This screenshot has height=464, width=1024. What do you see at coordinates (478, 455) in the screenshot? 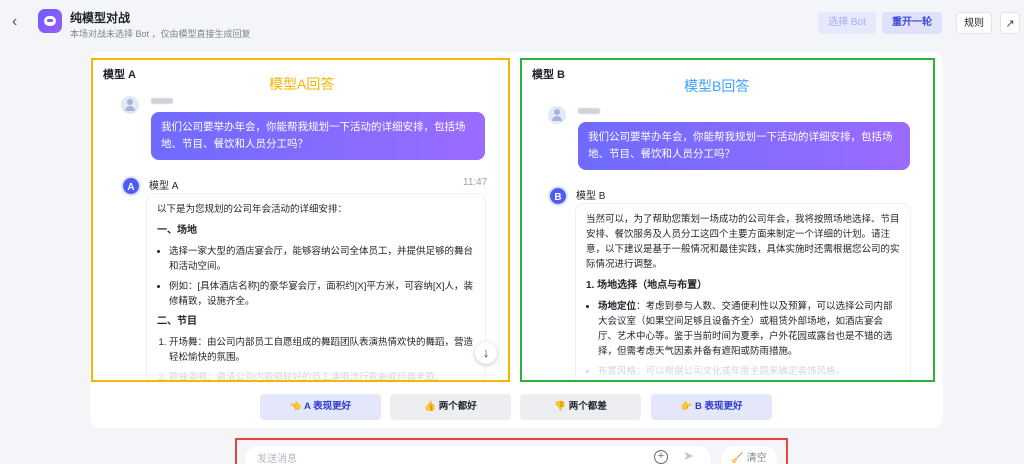
I see `message-input` at bounding box center [478, 455].